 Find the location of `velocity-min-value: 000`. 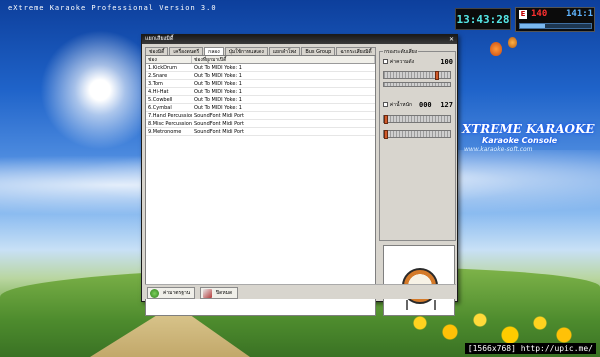

velocity-min-value: 000 is located at coordinates (425, 105).